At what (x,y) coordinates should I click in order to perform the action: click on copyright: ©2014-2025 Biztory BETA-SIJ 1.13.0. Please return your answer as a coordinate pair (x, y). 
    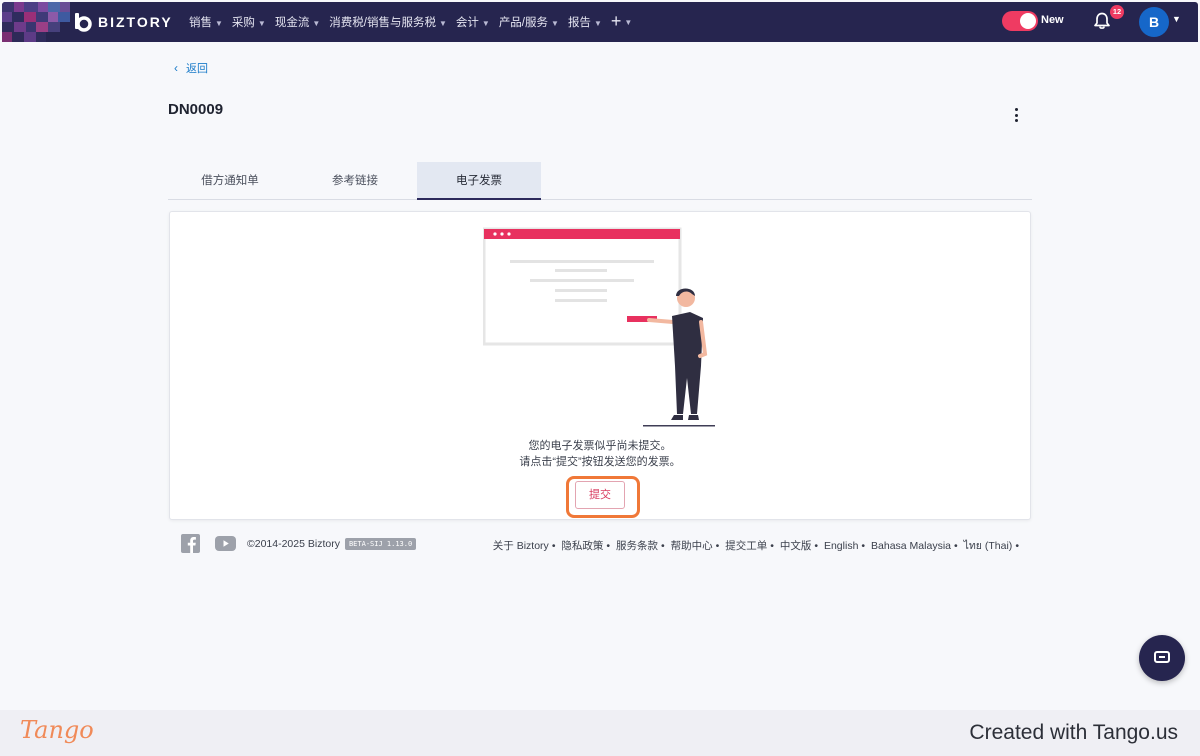
    Looking at the image, I should click on (332, 544).